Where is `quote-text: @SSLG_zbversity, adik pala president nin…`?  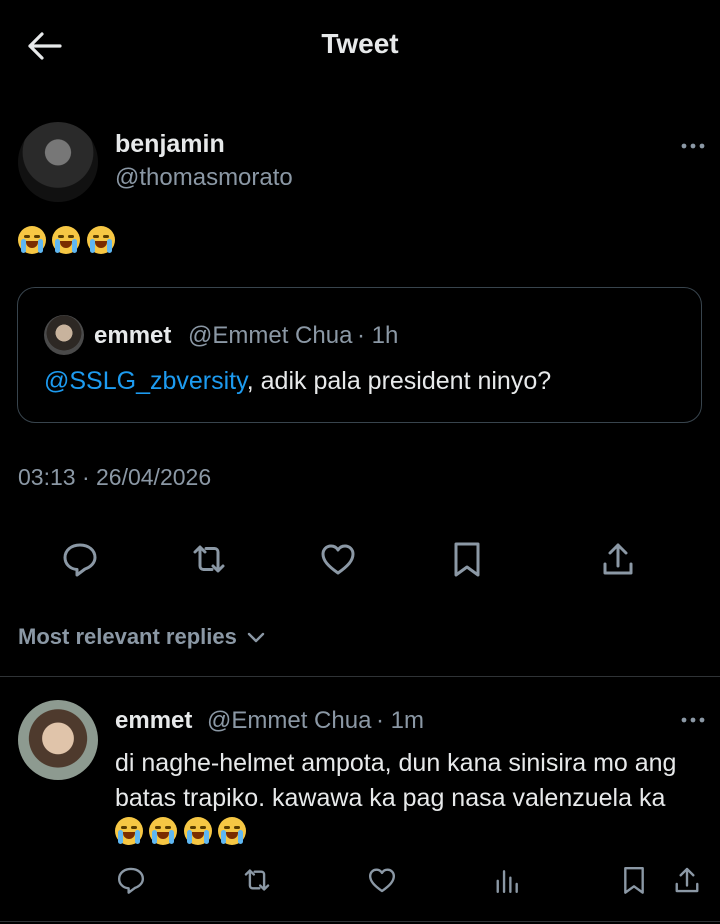 quote-text: @SSLG_zbversity, adik pala president nin… is located at coordinates (297, 381).